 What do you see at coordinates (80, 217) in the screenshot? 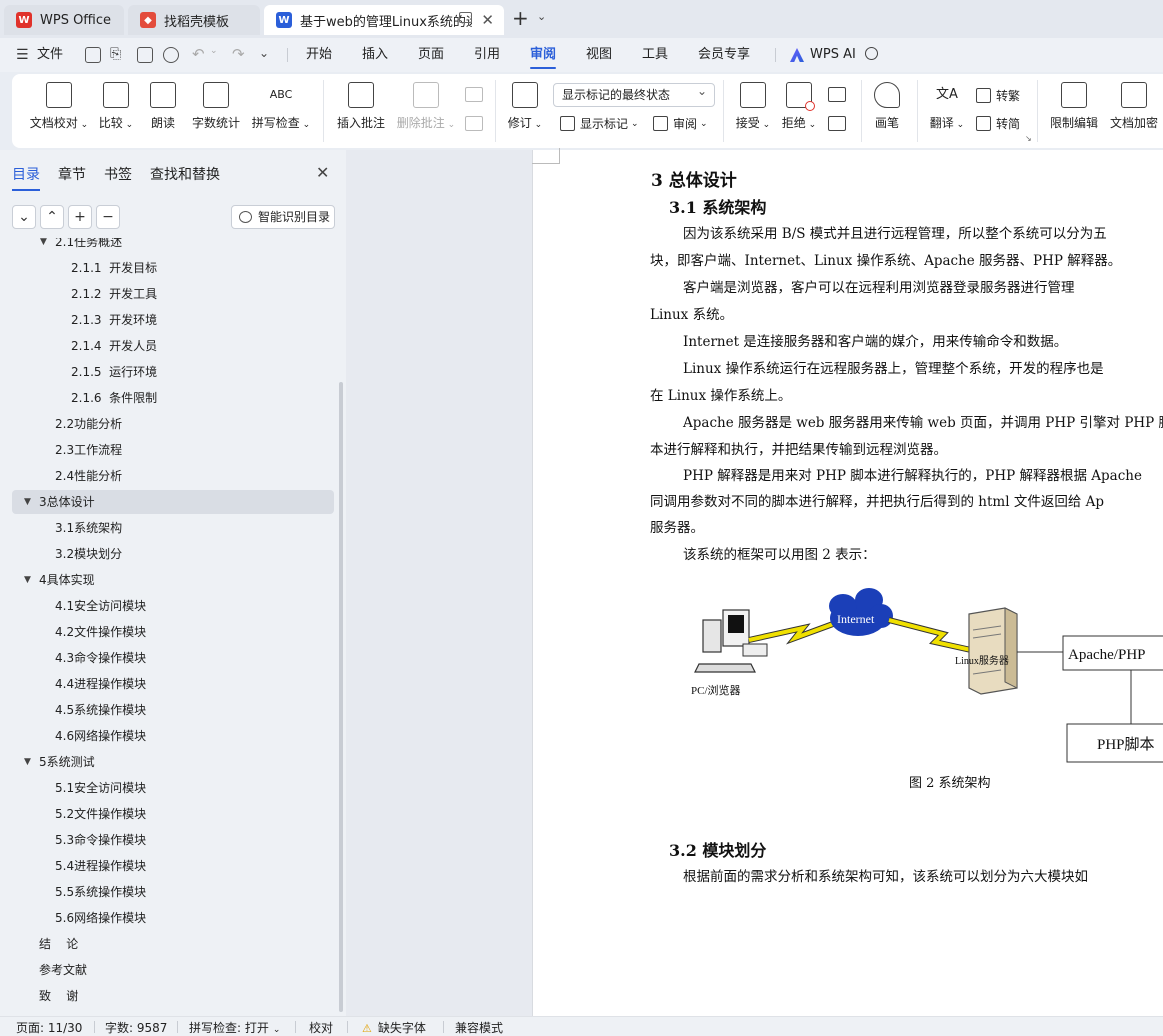
I see `add-heading-button: +` at bounding box center [80, 217].